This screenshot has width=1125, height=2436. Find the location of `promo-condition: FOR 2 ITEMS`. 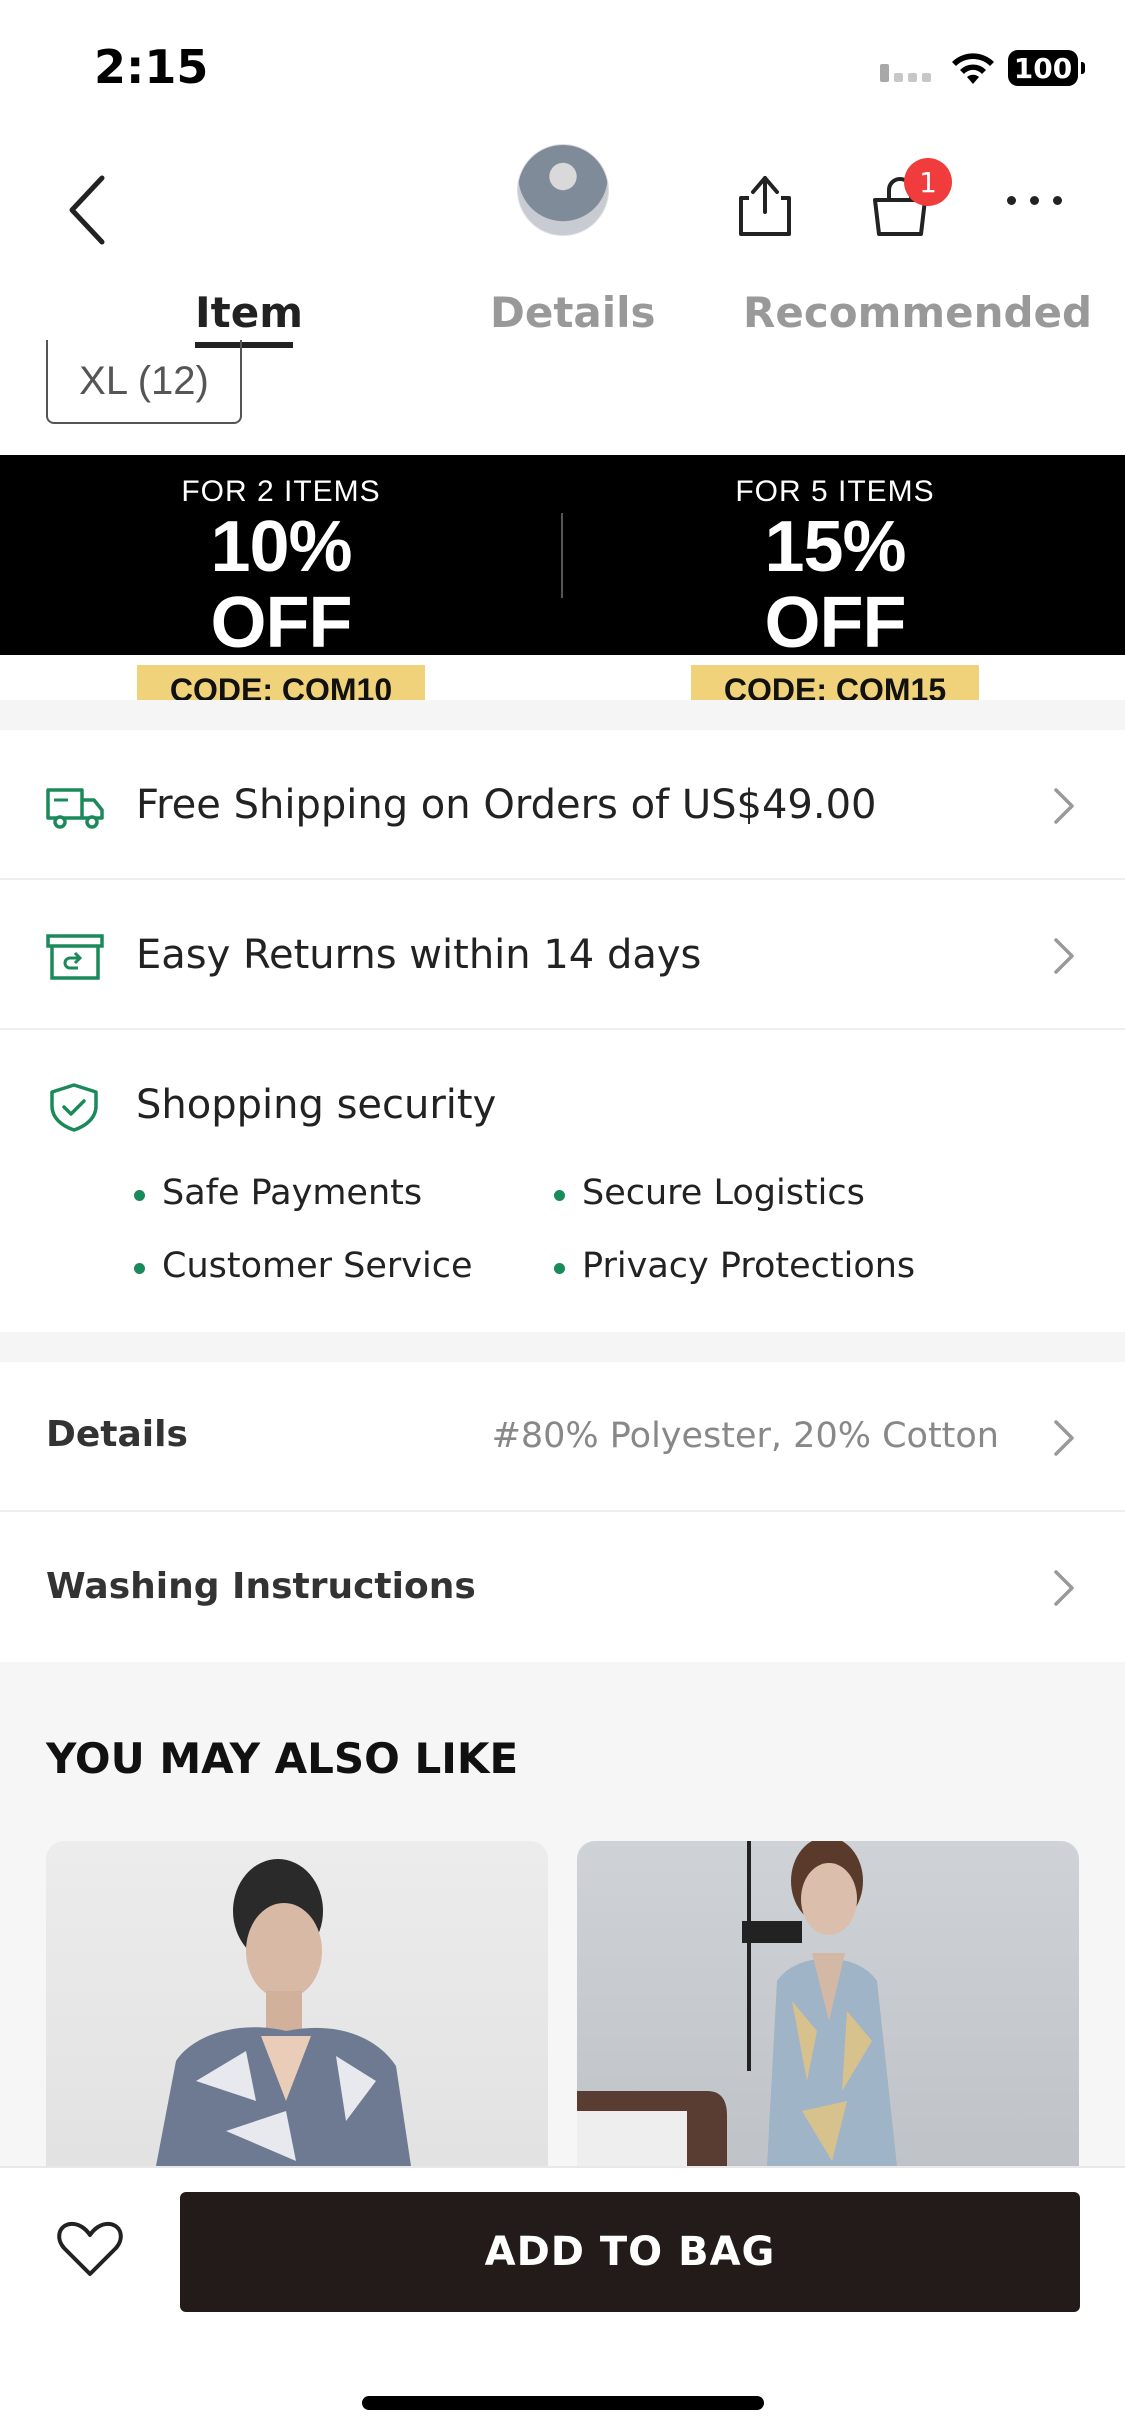

promo-condition: FOR 2 ITEMS is located at coordinates (281, 491).